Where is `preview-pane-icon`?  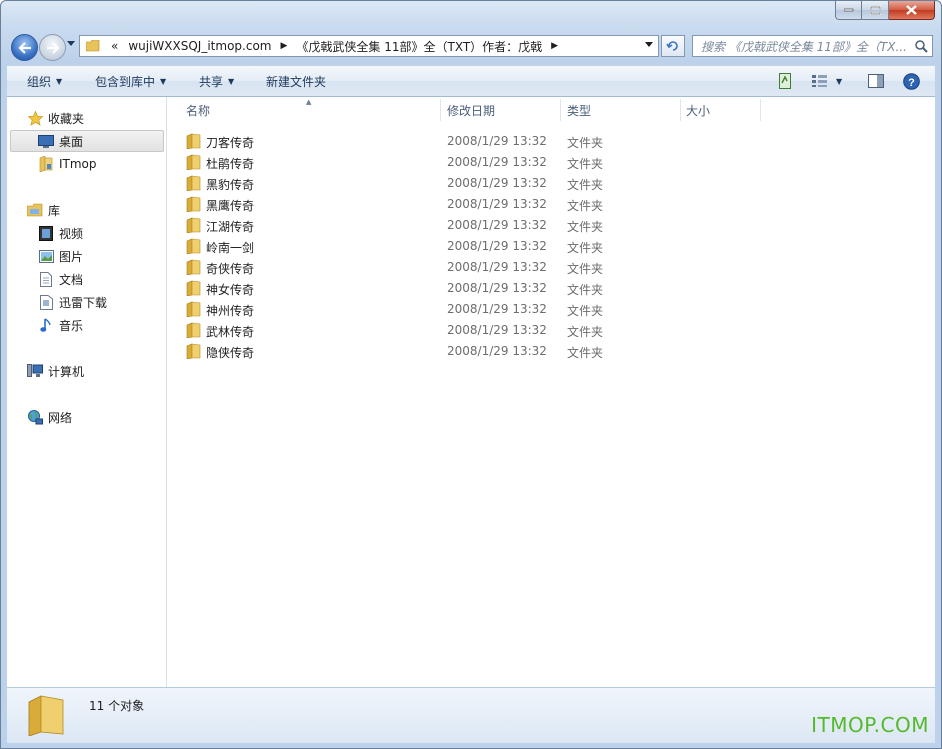 preview-pane-icon is located at coordinates (876, 81).